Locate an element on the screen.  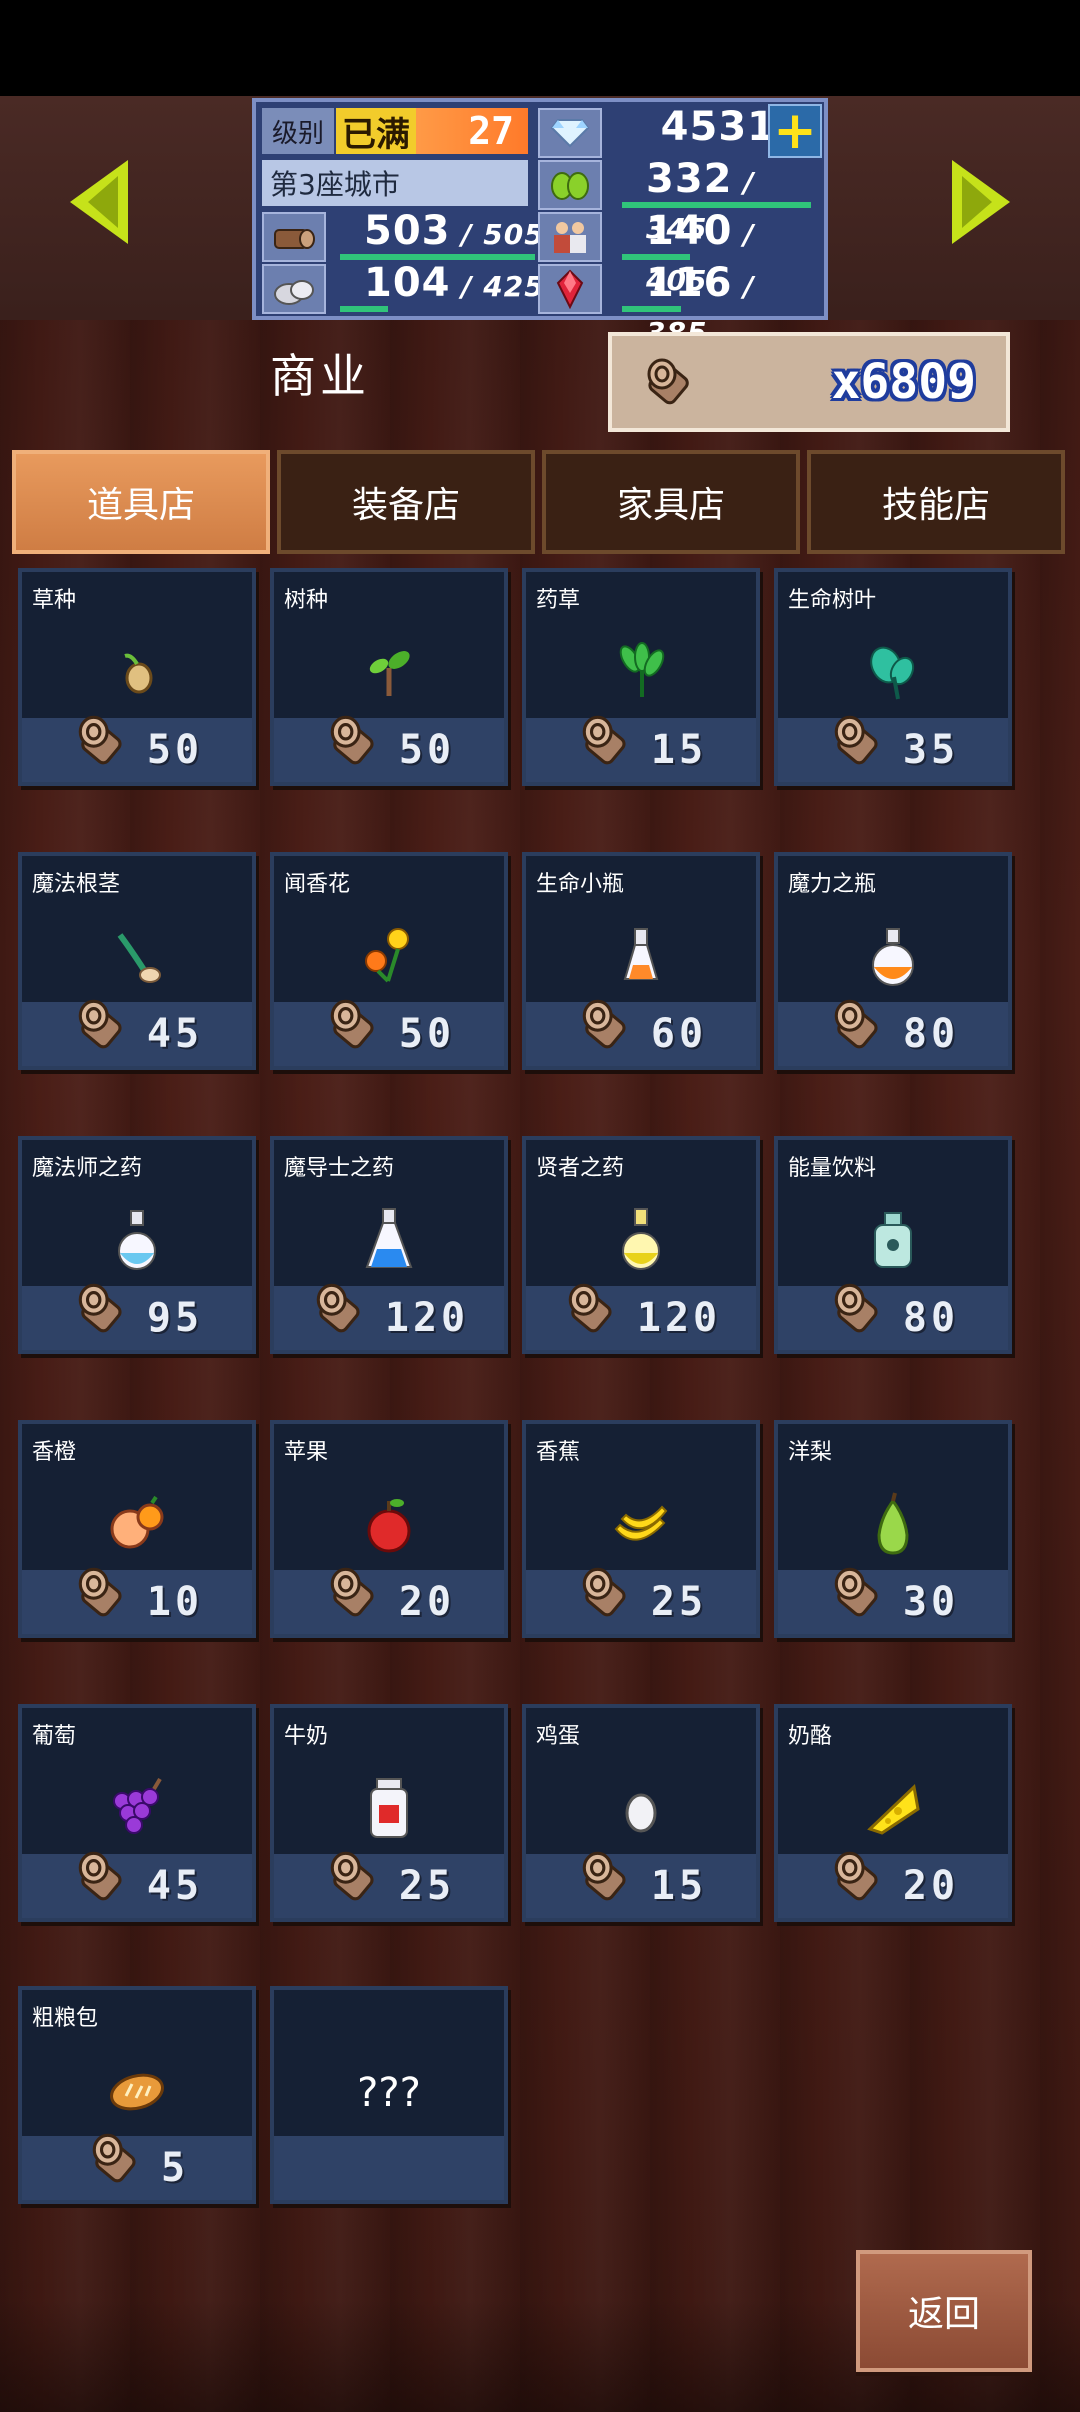
mana-potion-icon is located at coordinates (893, 956).